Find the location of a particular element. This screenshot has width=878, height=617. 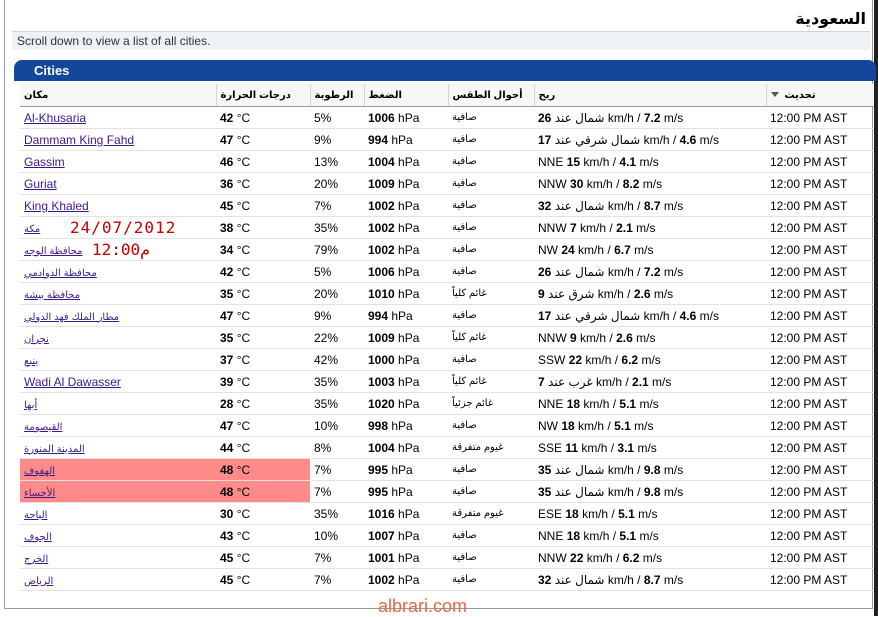

wind-kmh-value: 35 is located at coordinates (545, 469).